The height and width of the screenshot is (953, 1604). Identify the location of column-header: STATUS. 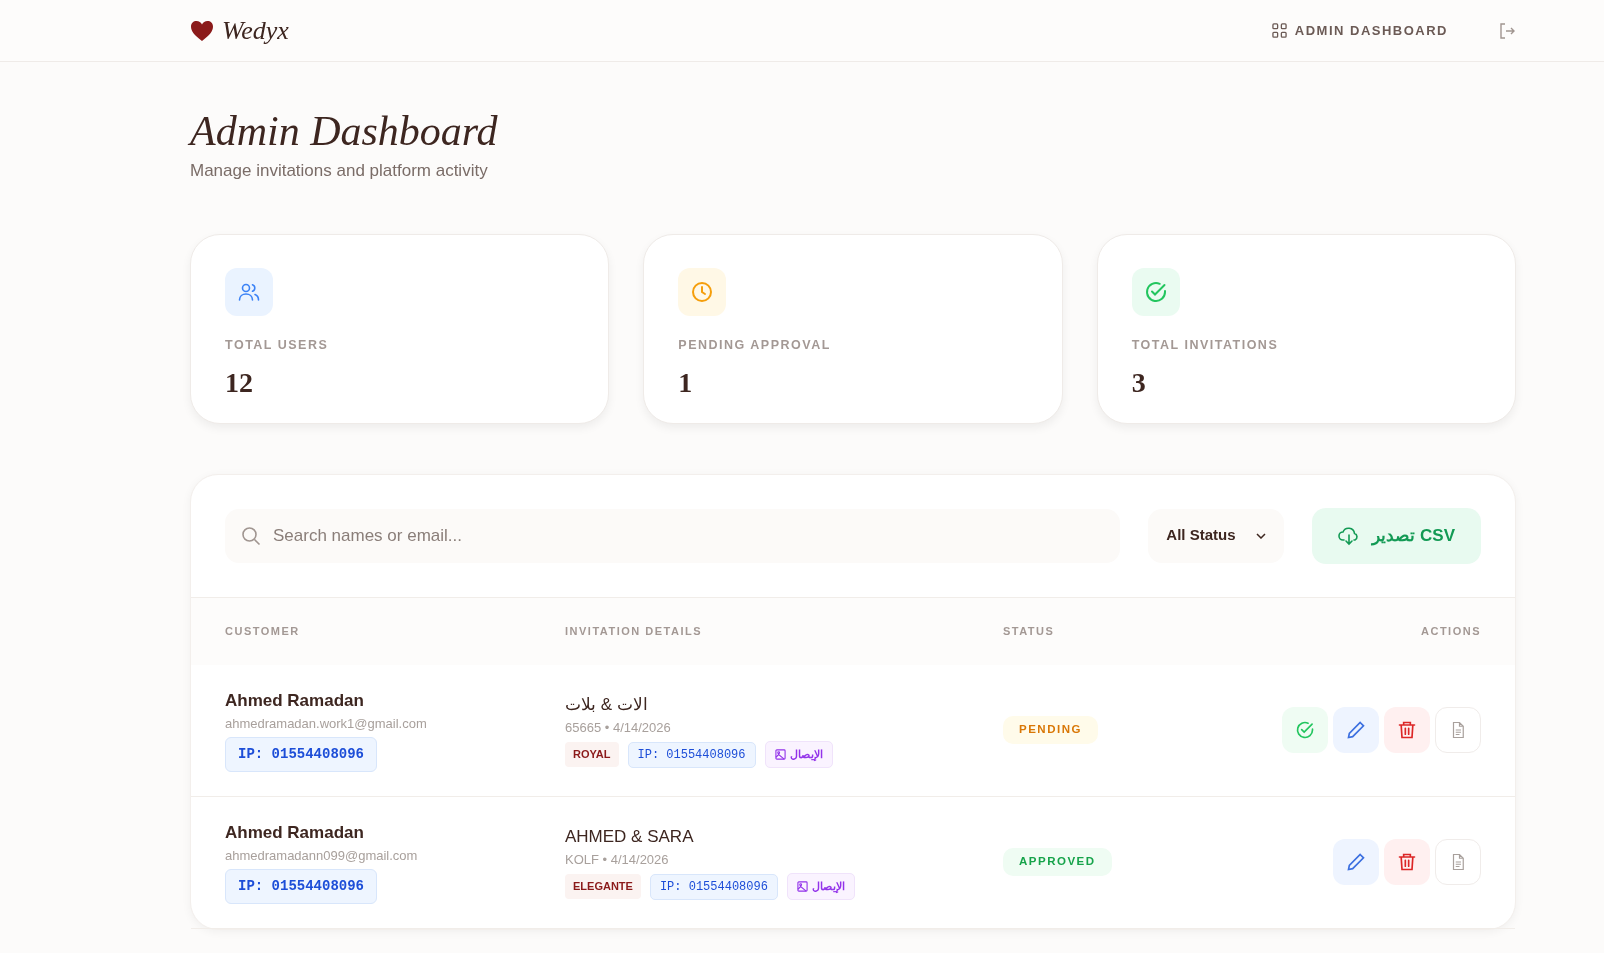
(1029, 631).